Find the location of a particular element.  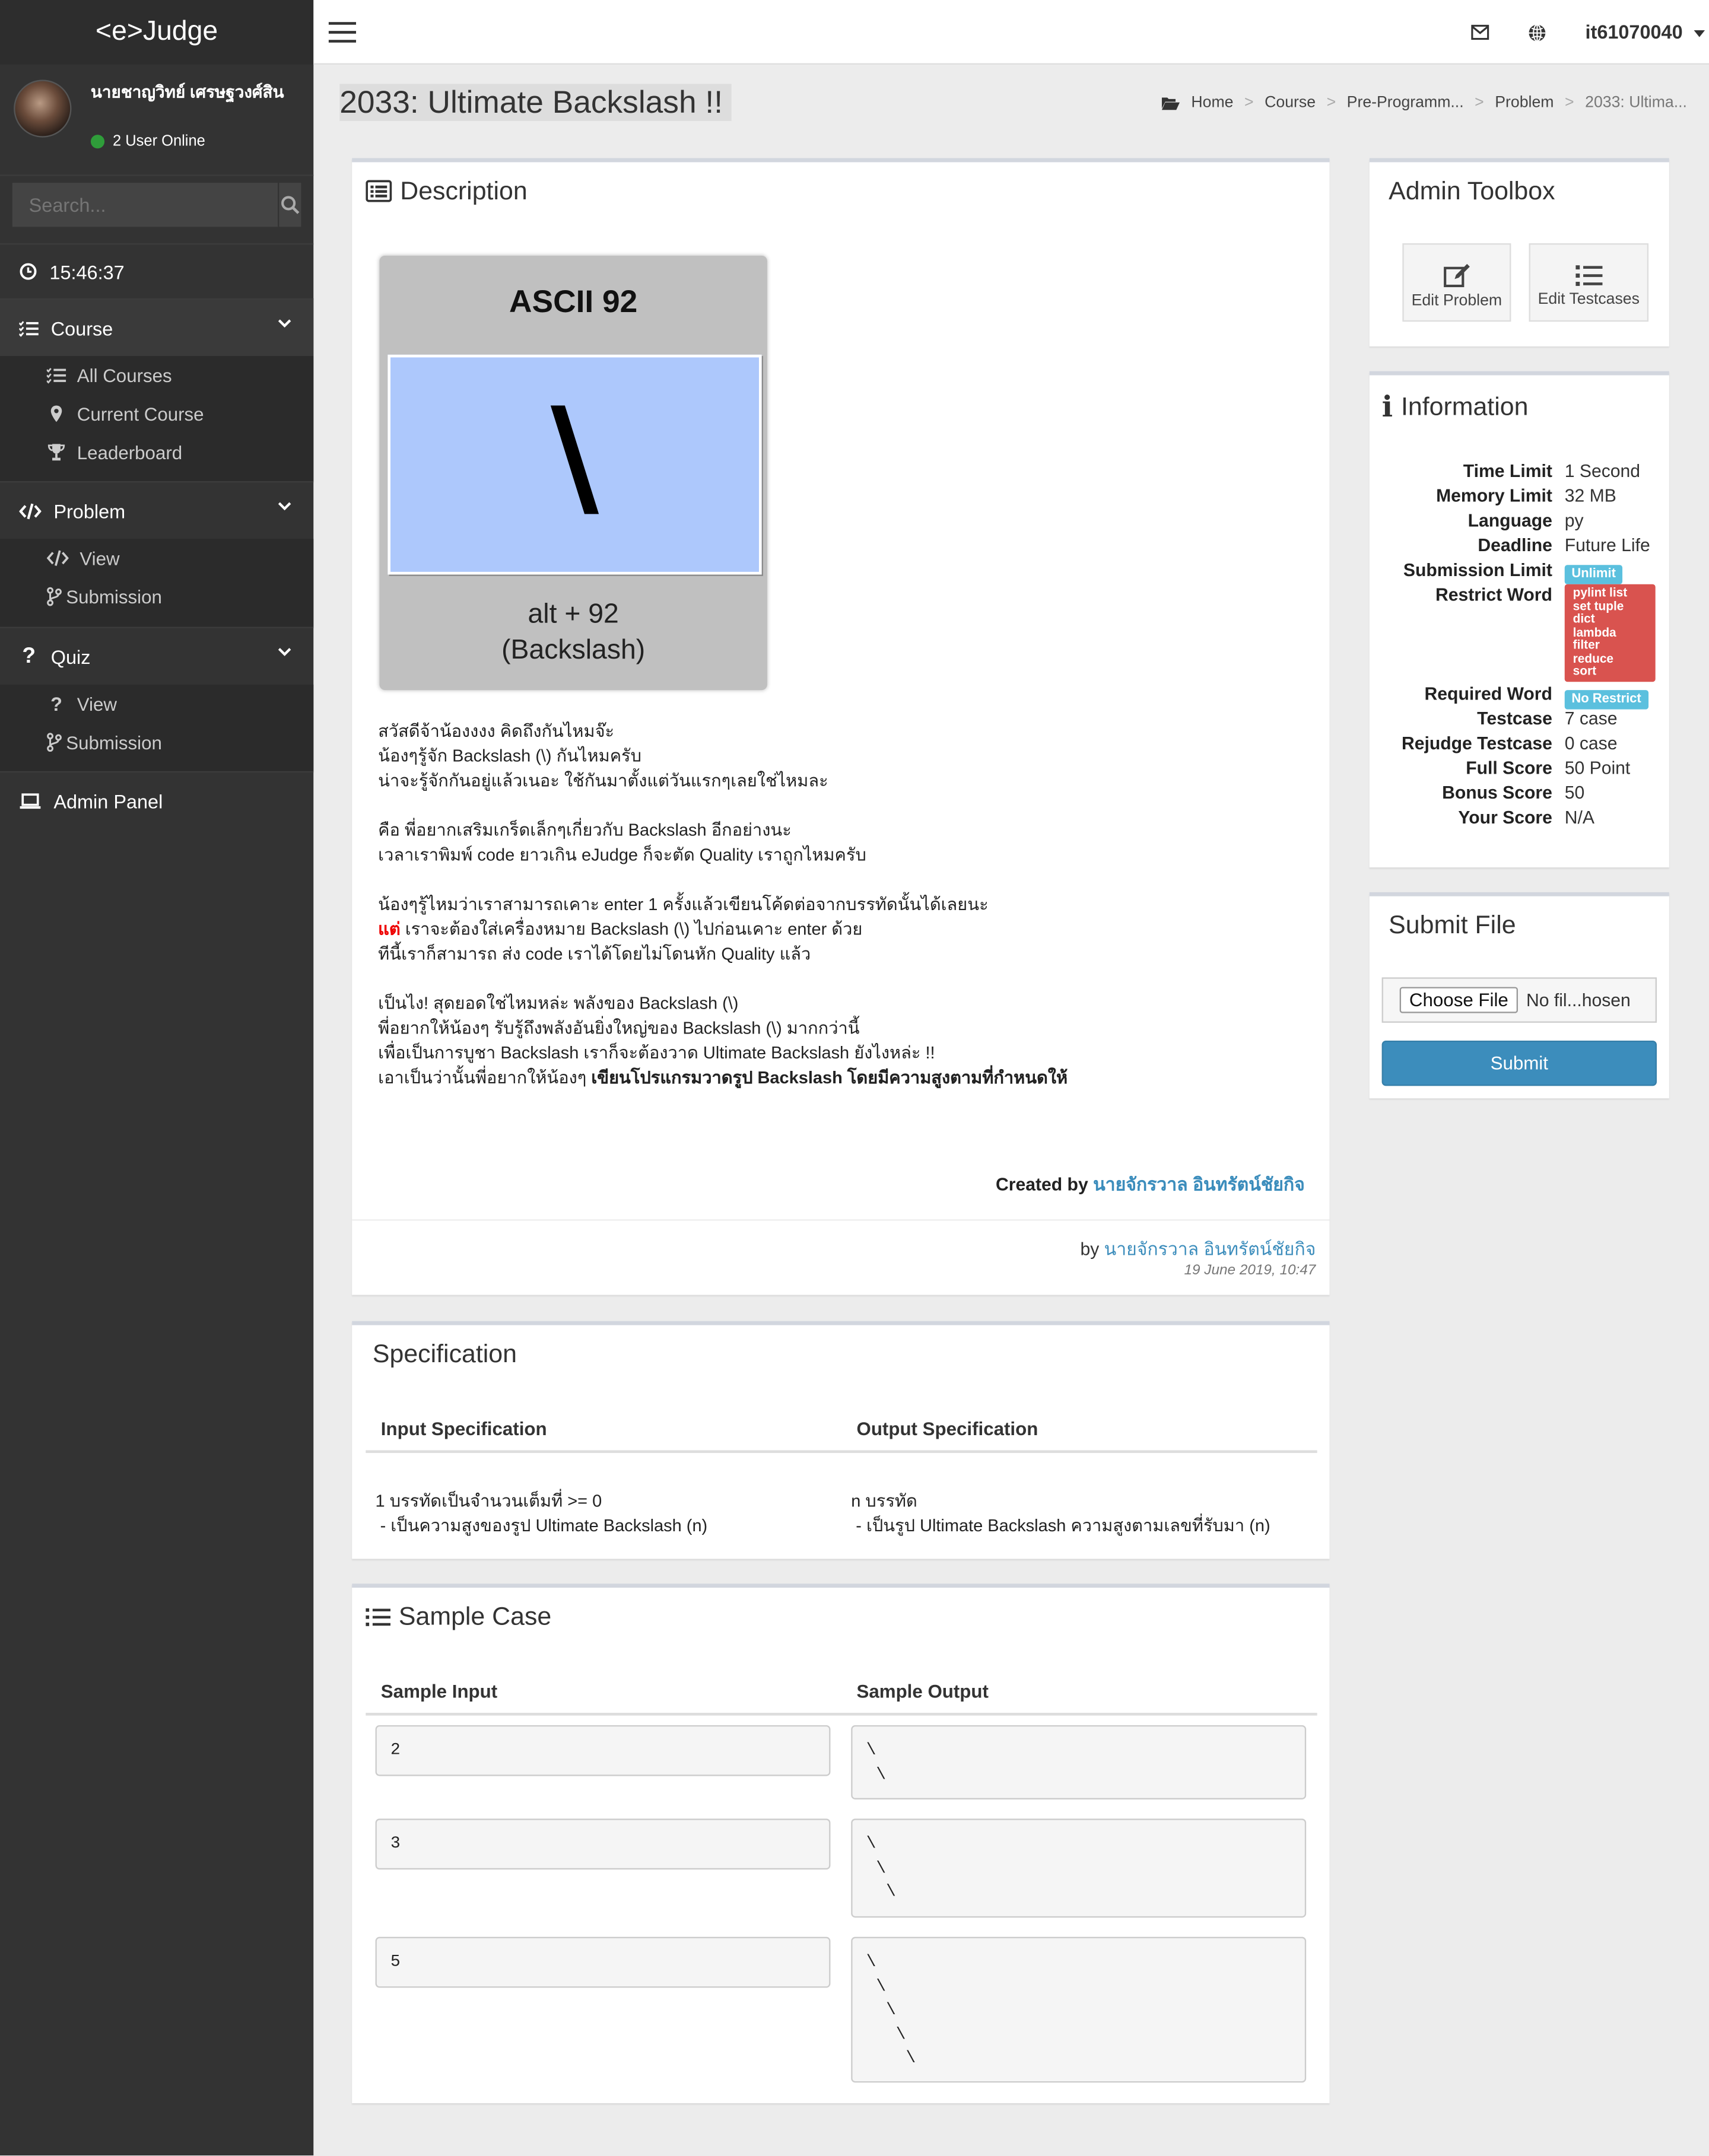

sidebar-item-label: View is located at coordinates (97, 703).